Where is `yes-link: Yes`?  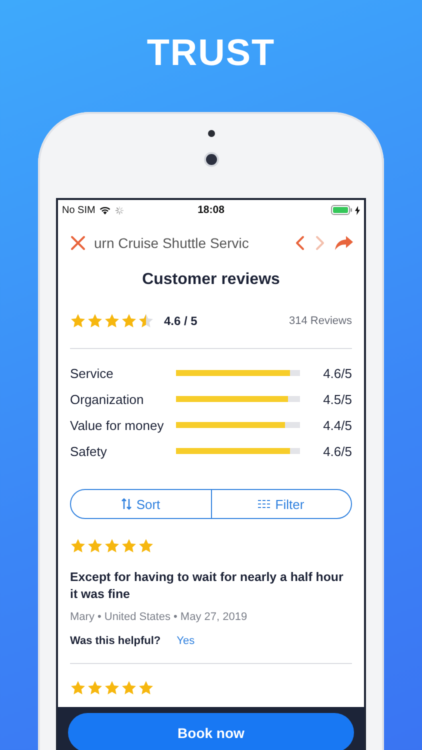
yes-link: Yes is located at coordinates (185, 641).